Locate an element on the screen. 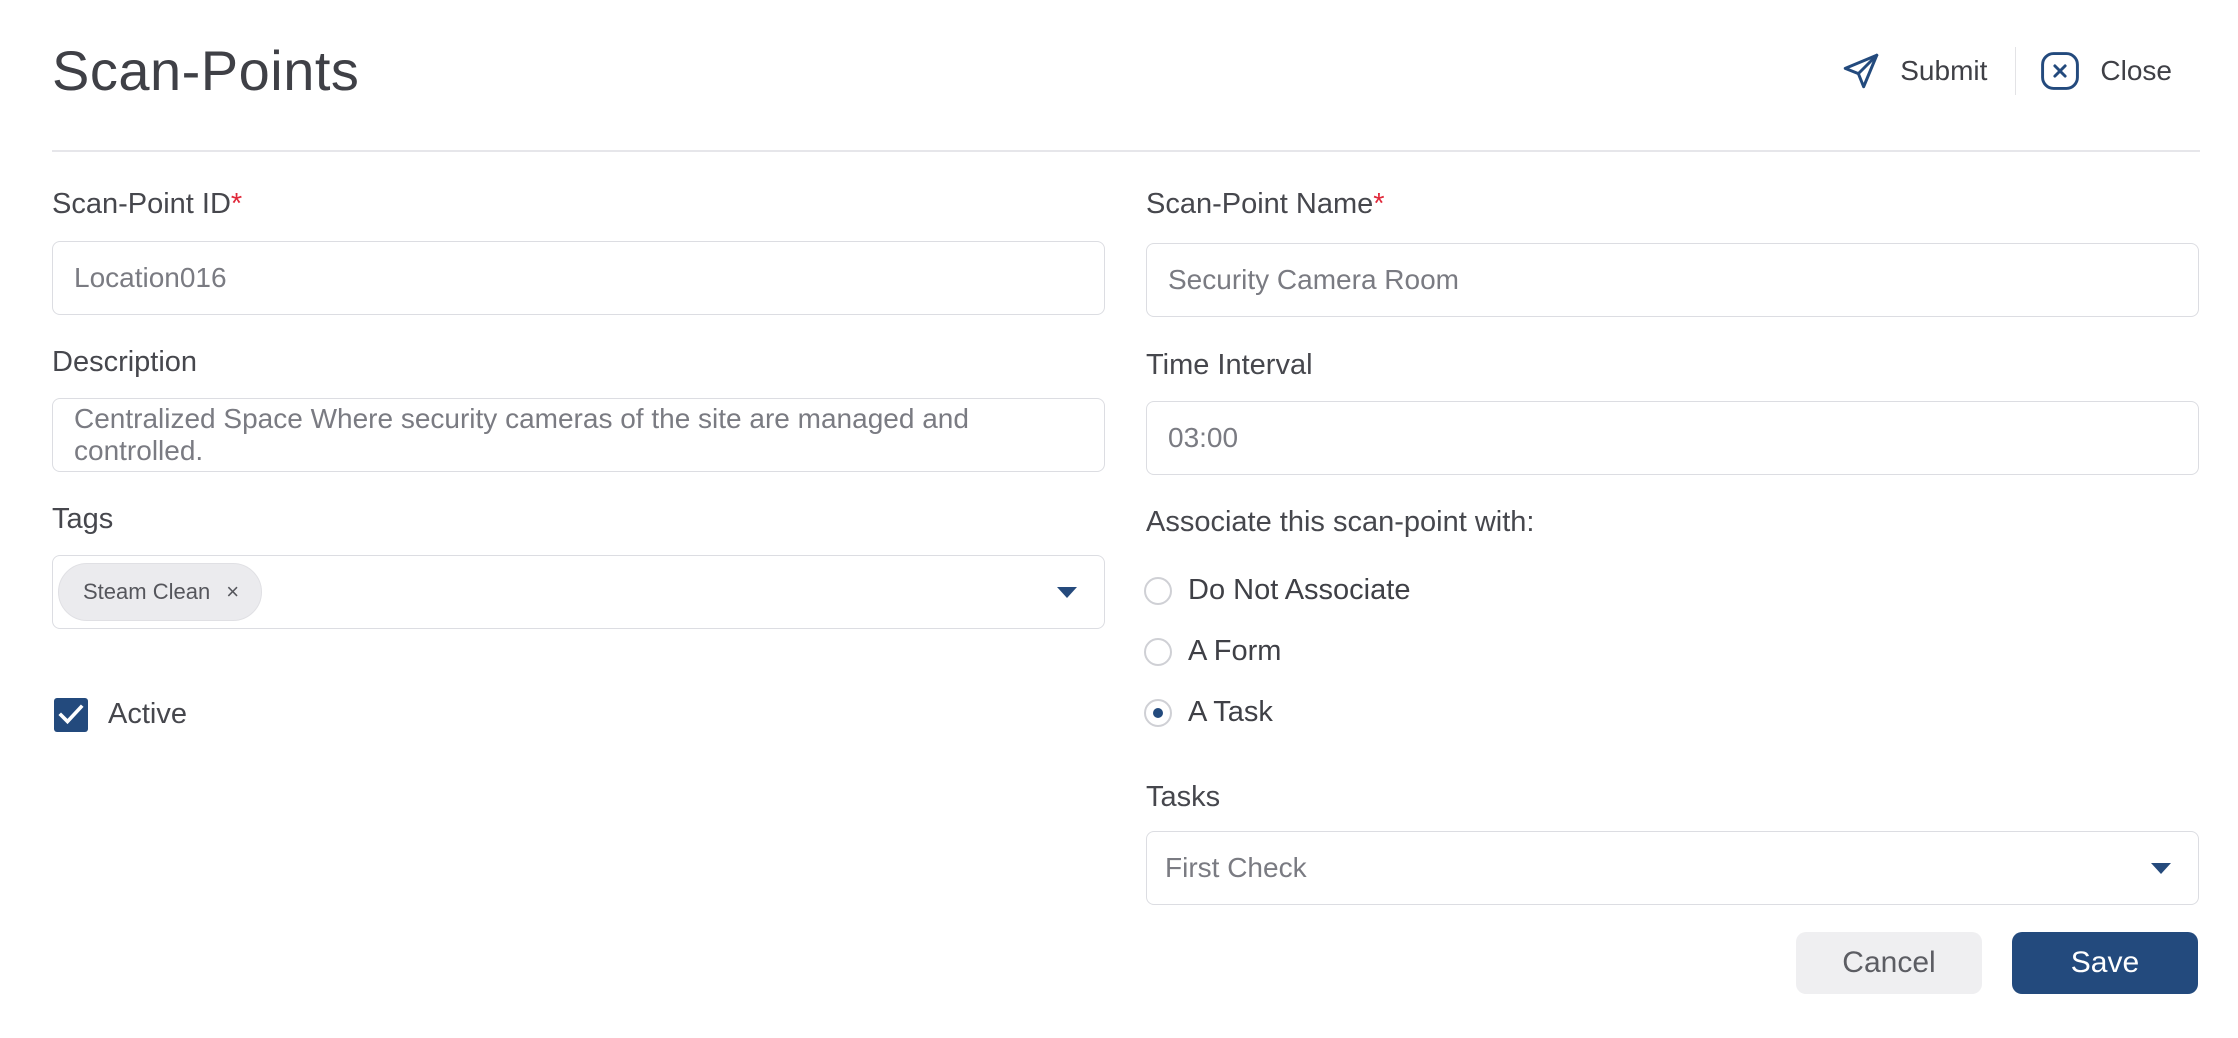 This screenshot has width=2238, height=1038. radio-button-selected is located at coordinates (1158, 712).